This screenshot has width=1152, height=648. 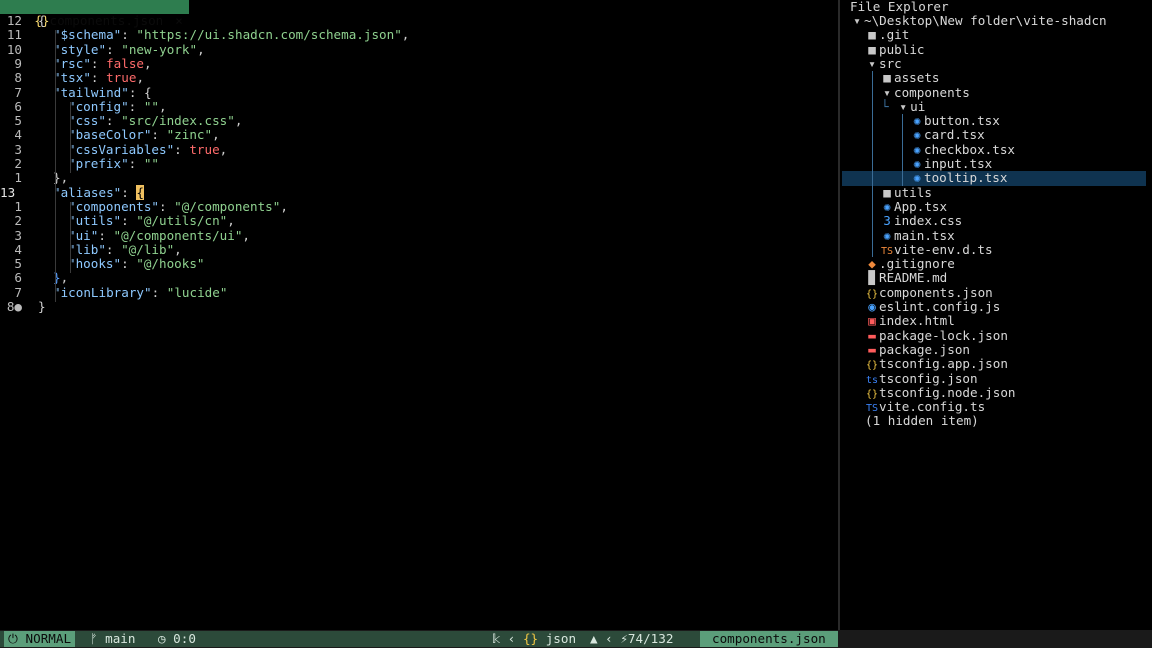 What do you see at coordinates (994, 63) in the screenshot?
I see `tree-item: ▾ src` at bounding box center [994, 63].